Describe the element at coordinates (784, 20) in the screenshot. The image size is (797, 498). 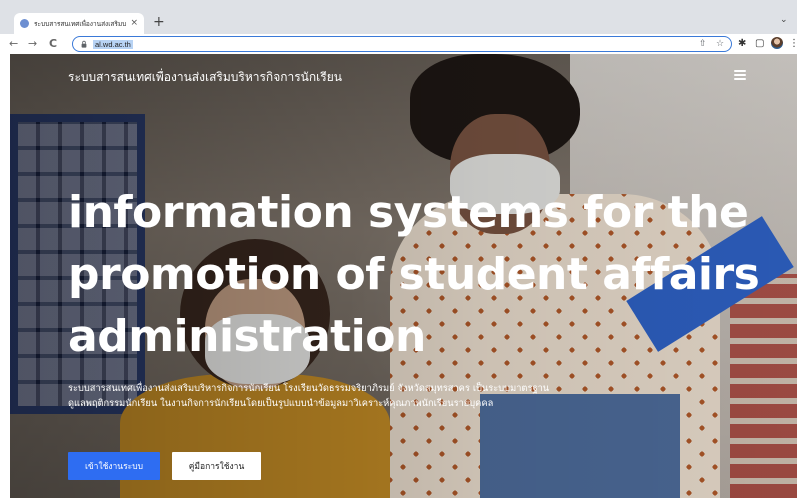
I see `tab-search-icon: ⌄` at that location.